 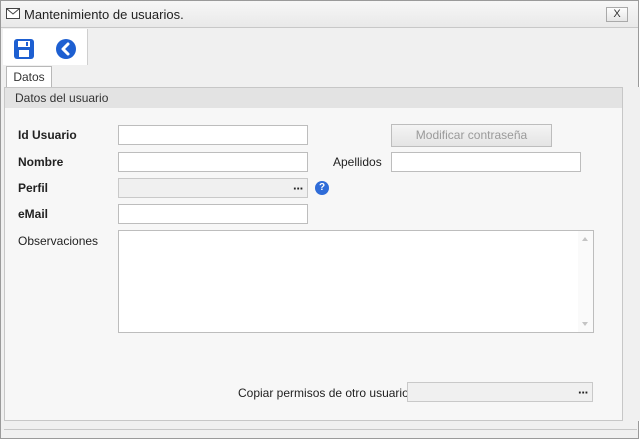 What do you see at coordinates (633, 254) in the screenshot?
I see `right-edge` at bounding box center [633, 254].